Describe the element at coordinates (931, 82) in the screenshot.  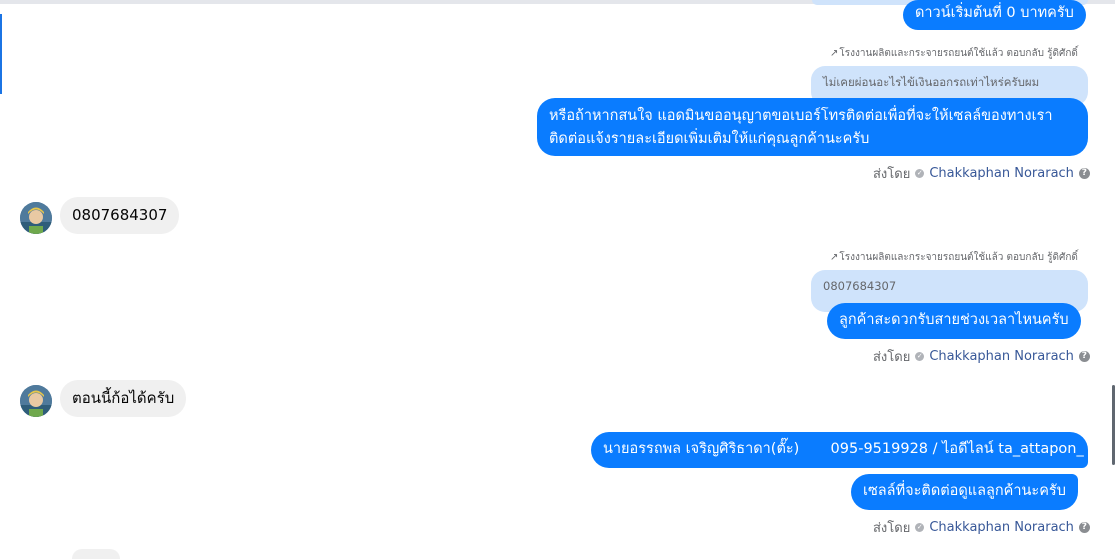
I see `quoted-text: ไม่เคยผ่อนอะไรไข้เงินออกรถเท่าไหร่ครับผม` at that location.